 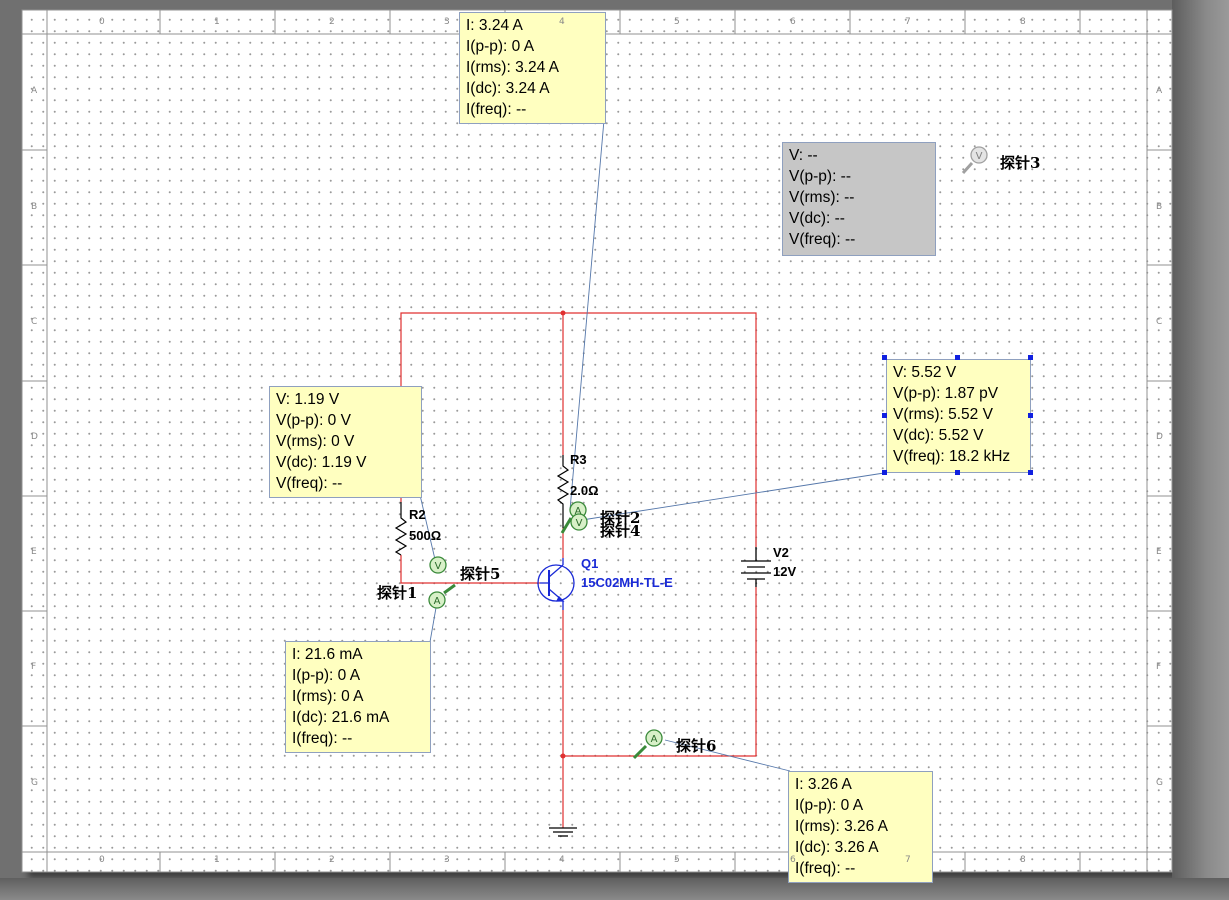 What do you see at coordinates (1159, 322) in the screenshot?
I see `ruler-row-label: C` at bounding box center [1159, 322].